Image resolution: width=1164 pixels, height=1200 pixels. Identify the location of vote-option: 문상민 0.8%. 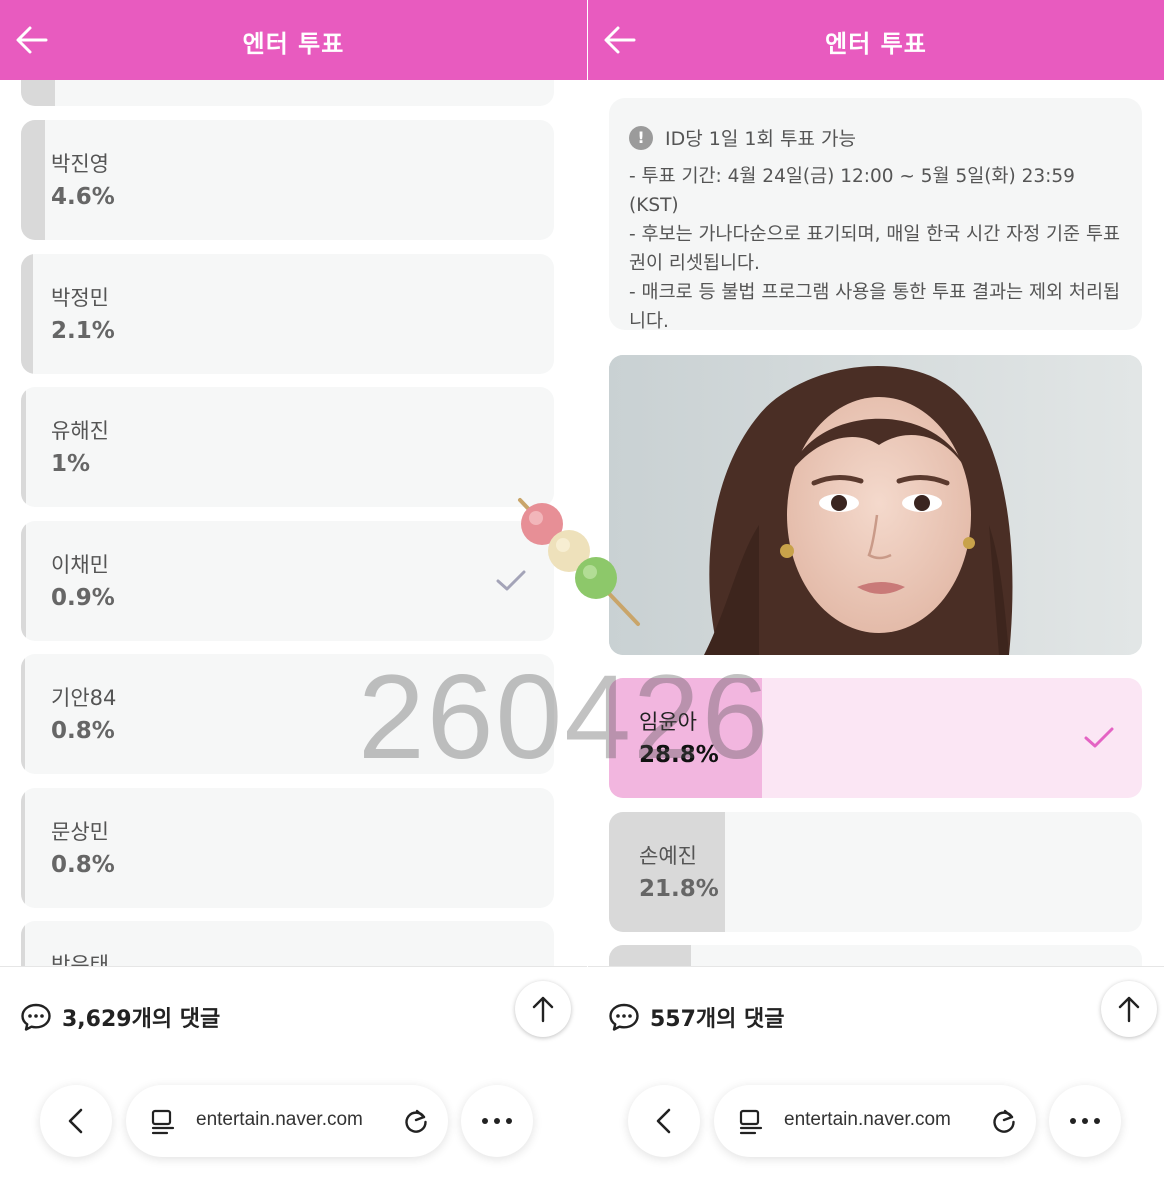
(287, 848).